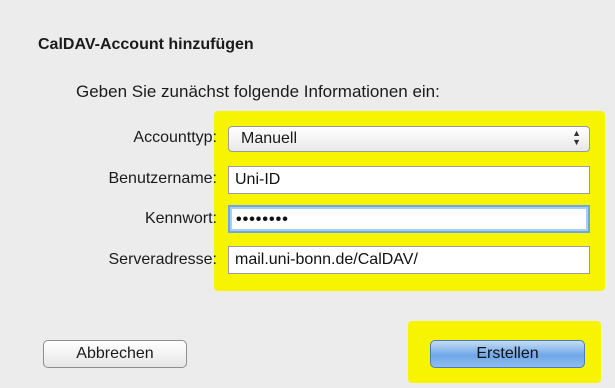  Describe the element at coordinates (146, 44) in the screenshot. I see `dialog-title: CalDAV-Account hinzufügen` at that location.